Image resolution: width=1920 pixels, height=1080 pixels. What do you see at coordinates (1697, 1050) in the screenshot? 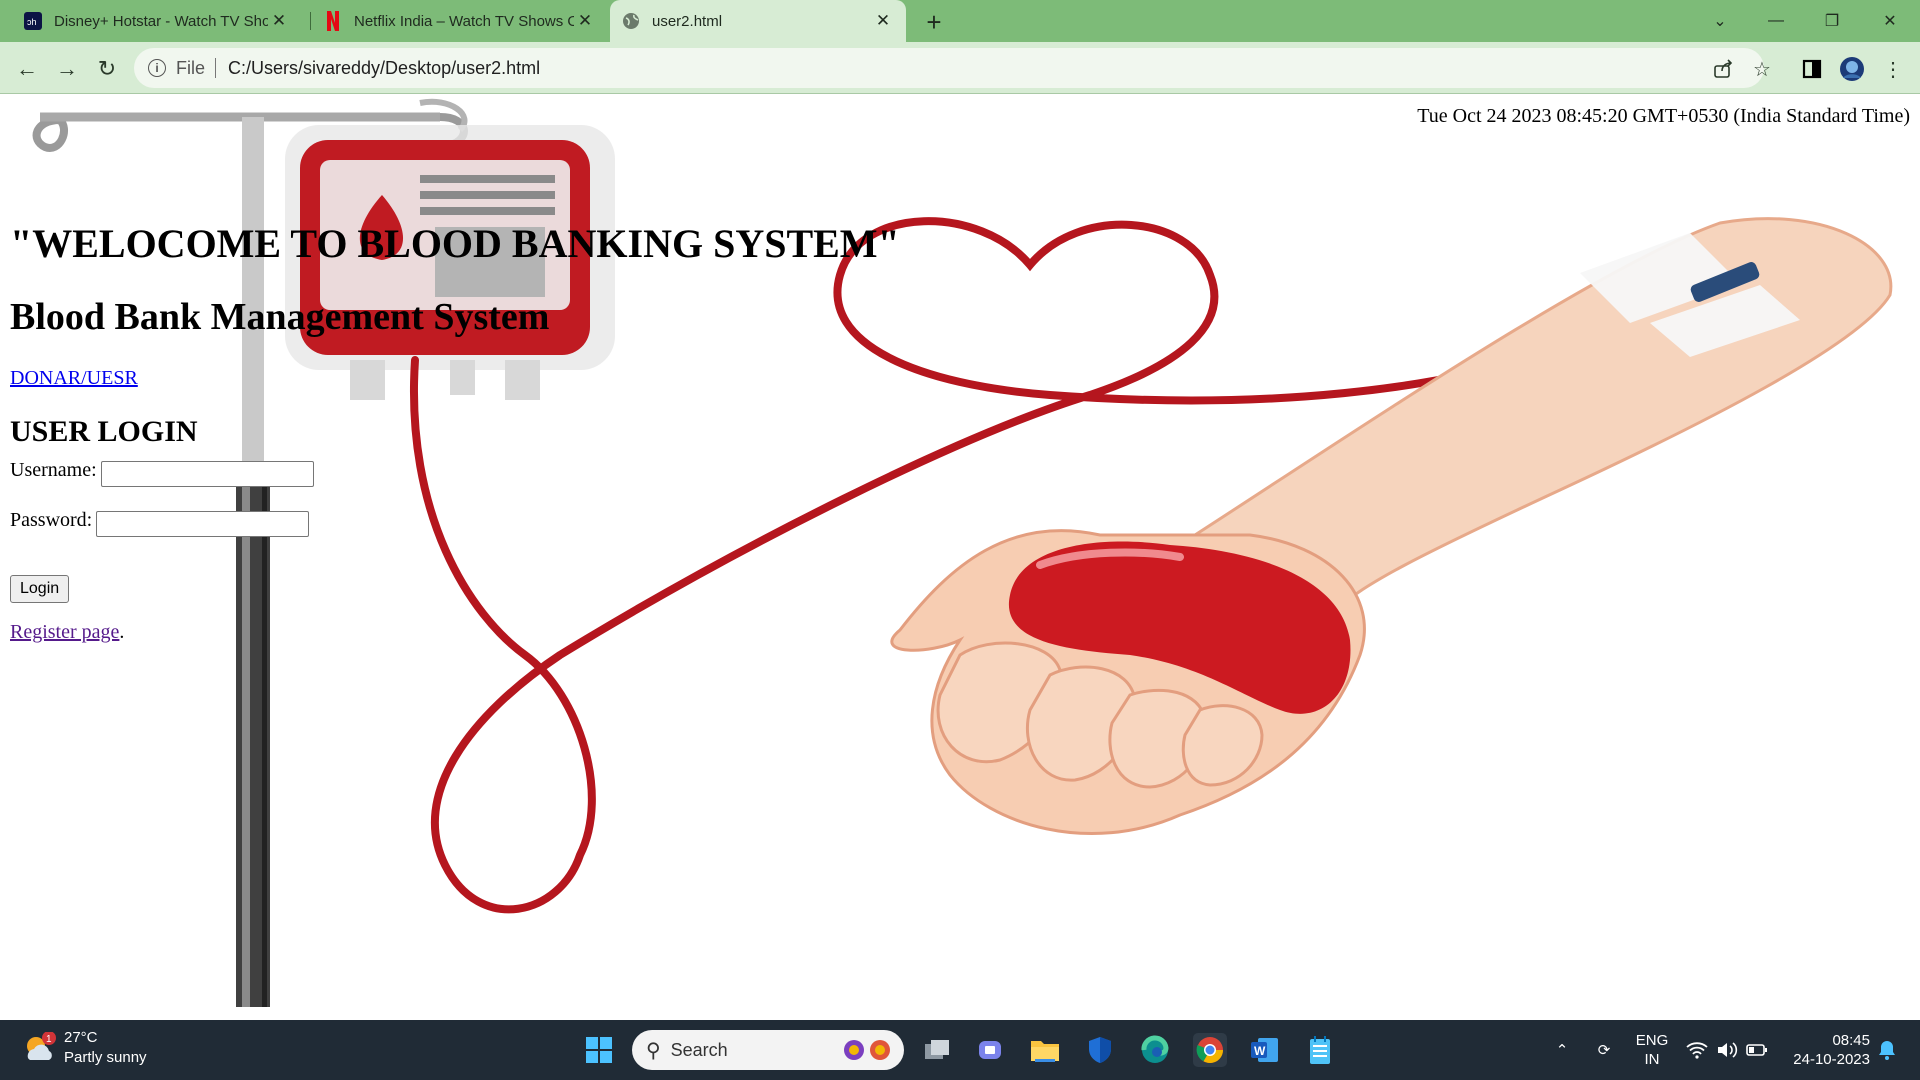
I see `wifi-icon` at bounding box center [1697, 1050].